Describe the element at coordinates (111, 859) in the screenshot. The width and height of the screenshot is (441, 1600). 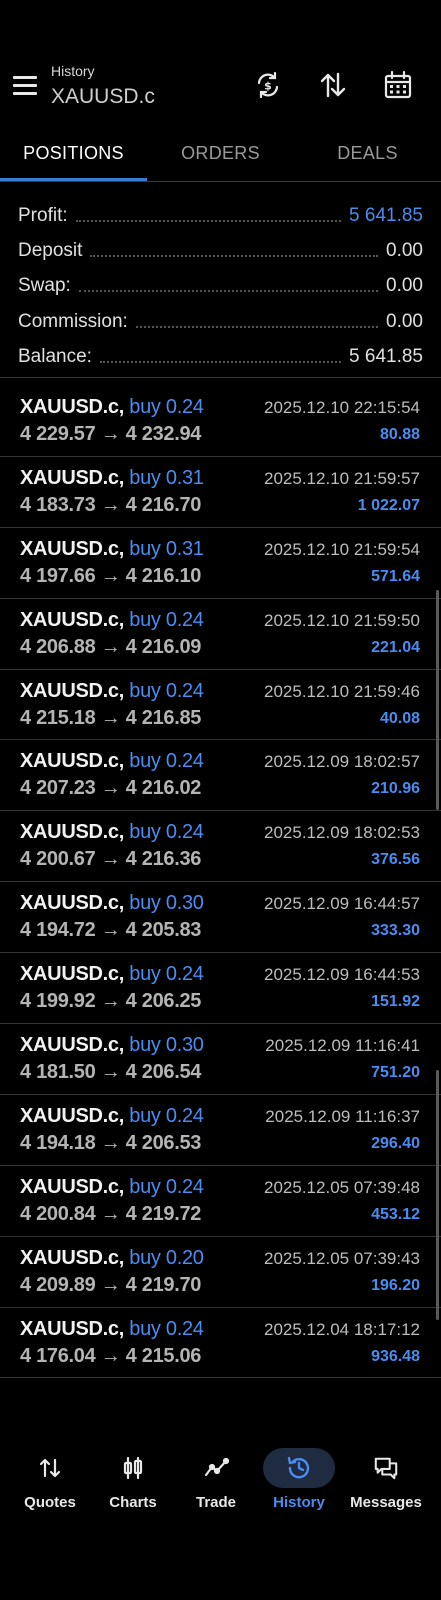
I see `deal-prices: 4 200.67 → 4 216.36` at that location.